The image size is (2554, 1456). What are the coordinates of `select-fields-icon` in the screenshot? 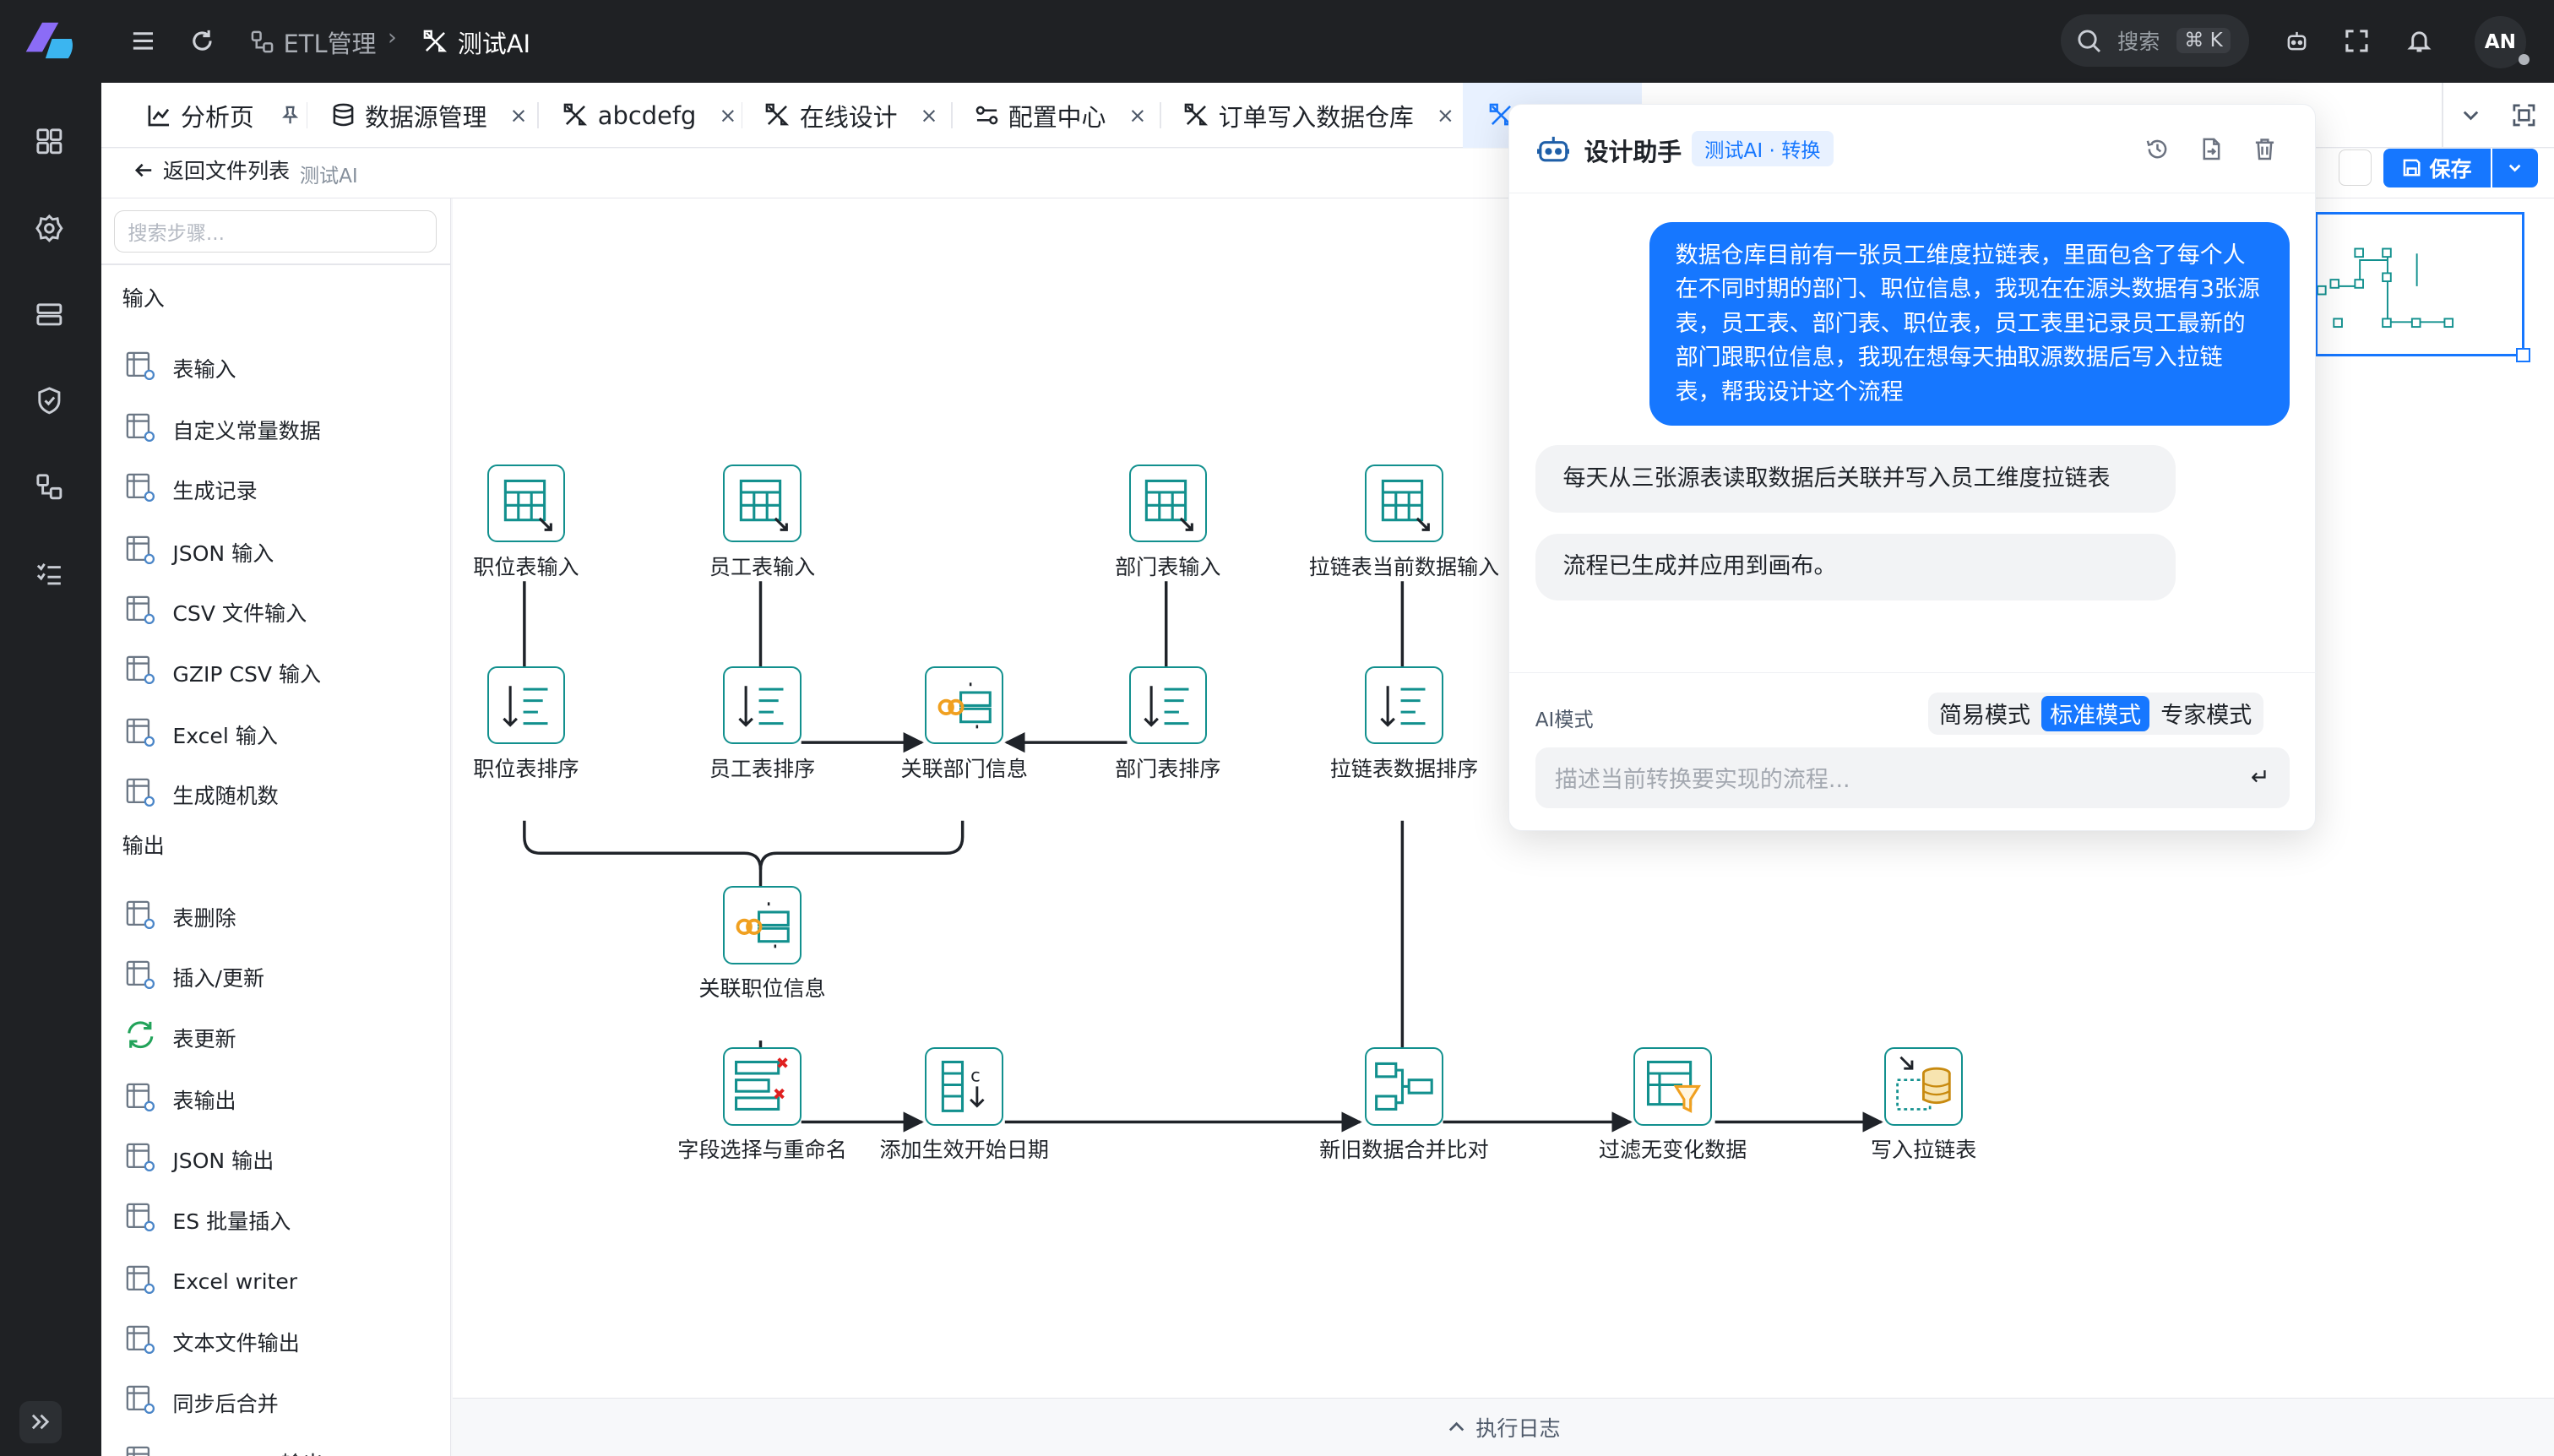 It's located at (762, 1089).